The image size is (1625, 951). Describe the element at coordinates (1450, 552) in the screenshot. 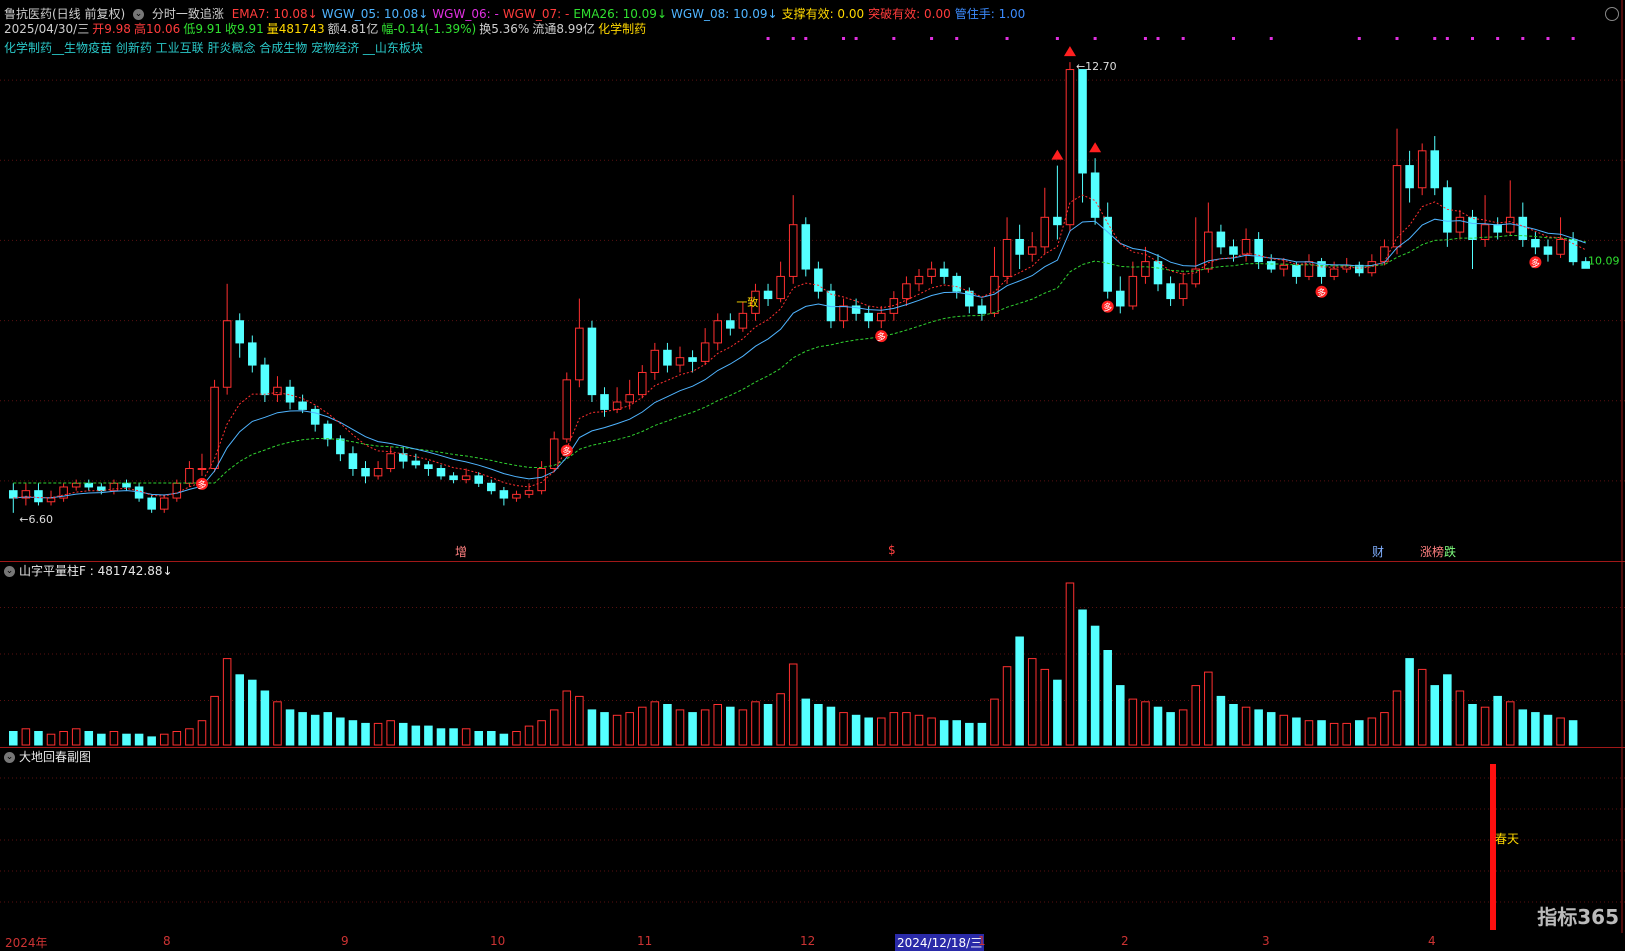

I see `event-label-4: 跌` at that location.